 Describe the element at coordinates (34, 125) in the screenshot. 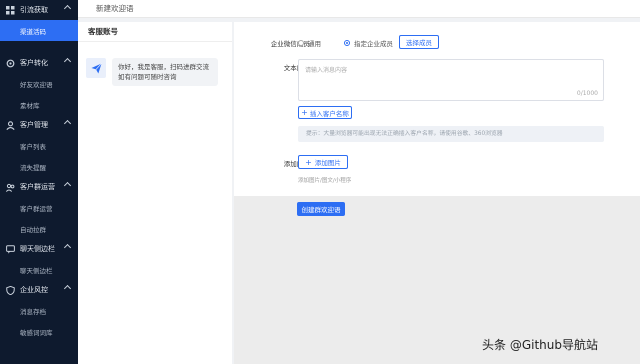

I see `sidebar-section-label: 客户管理` at that location.